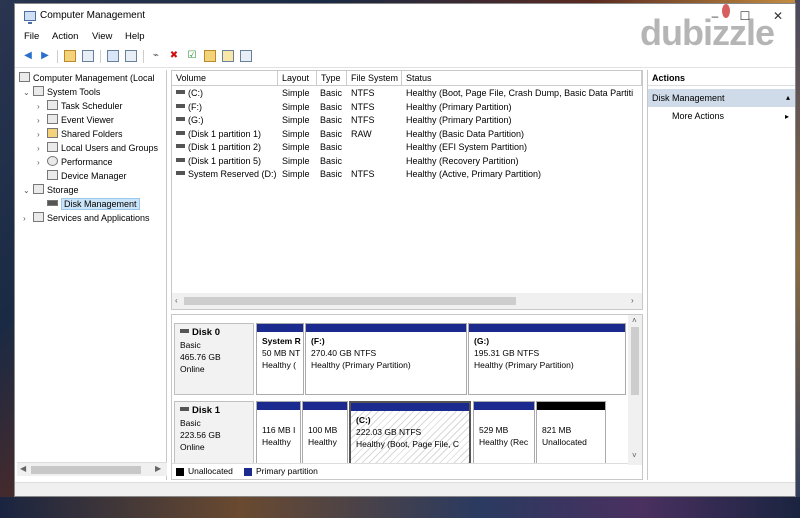 This screenshot has width=800, height=518. Describe the element at coordinates (52, 105) in the screenshot. I see `clock-icon` at that location.